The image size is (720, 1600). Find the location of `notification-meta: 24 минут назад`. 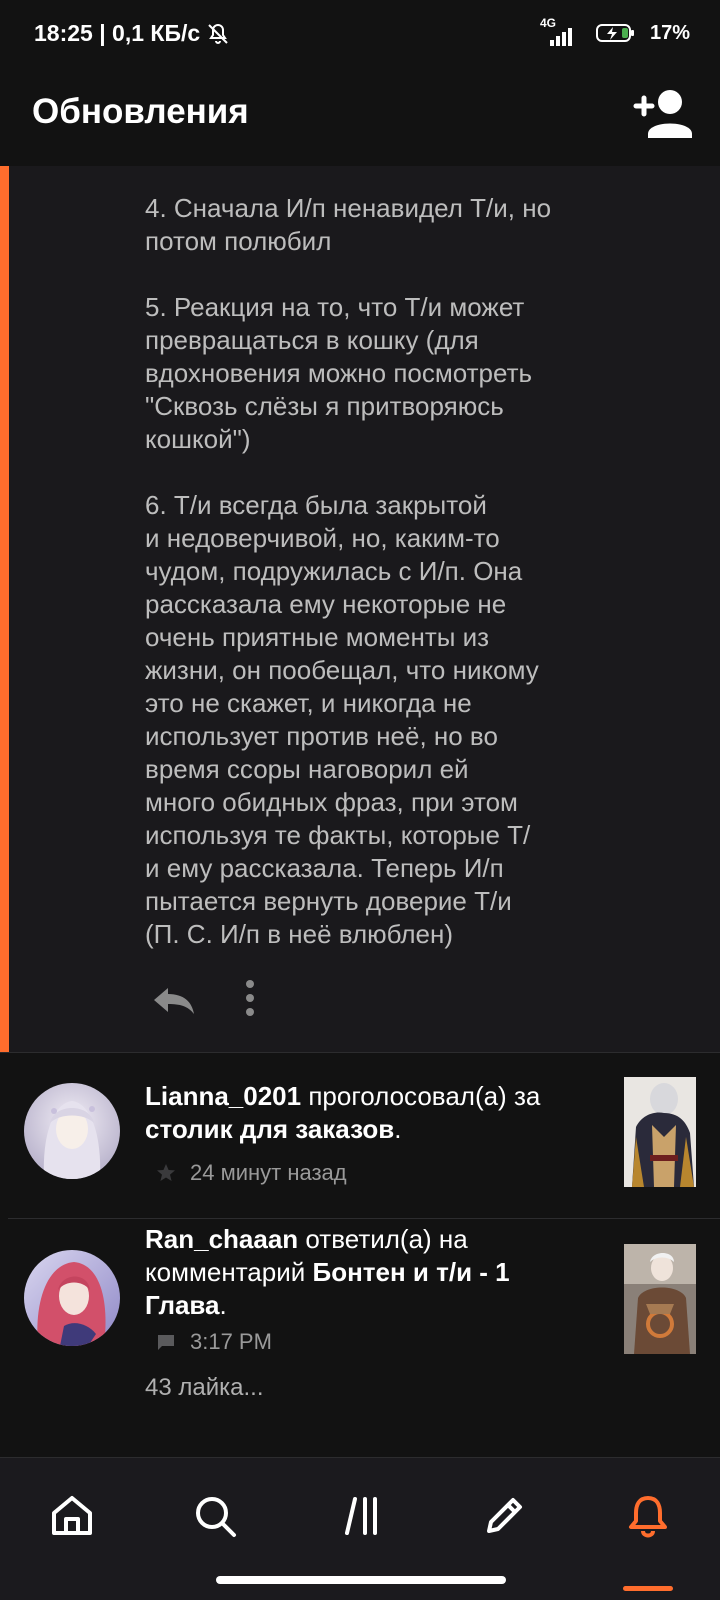

notification-meta: 24 минут назад is located at coordinates (251, 1173).